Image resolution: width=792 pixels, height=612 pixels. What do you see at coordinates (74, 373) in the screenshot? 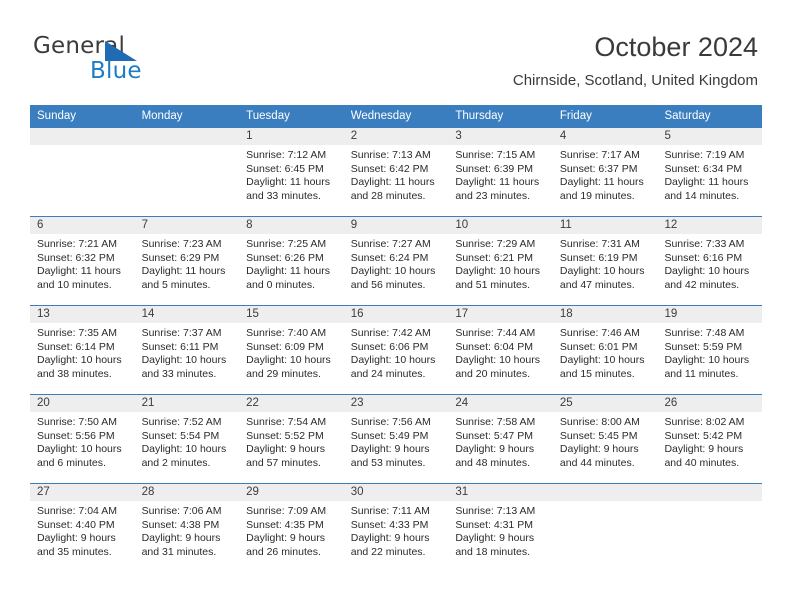
I see `daylight-text-line2: and 38 minutes.` at bounding box center [74, 373].